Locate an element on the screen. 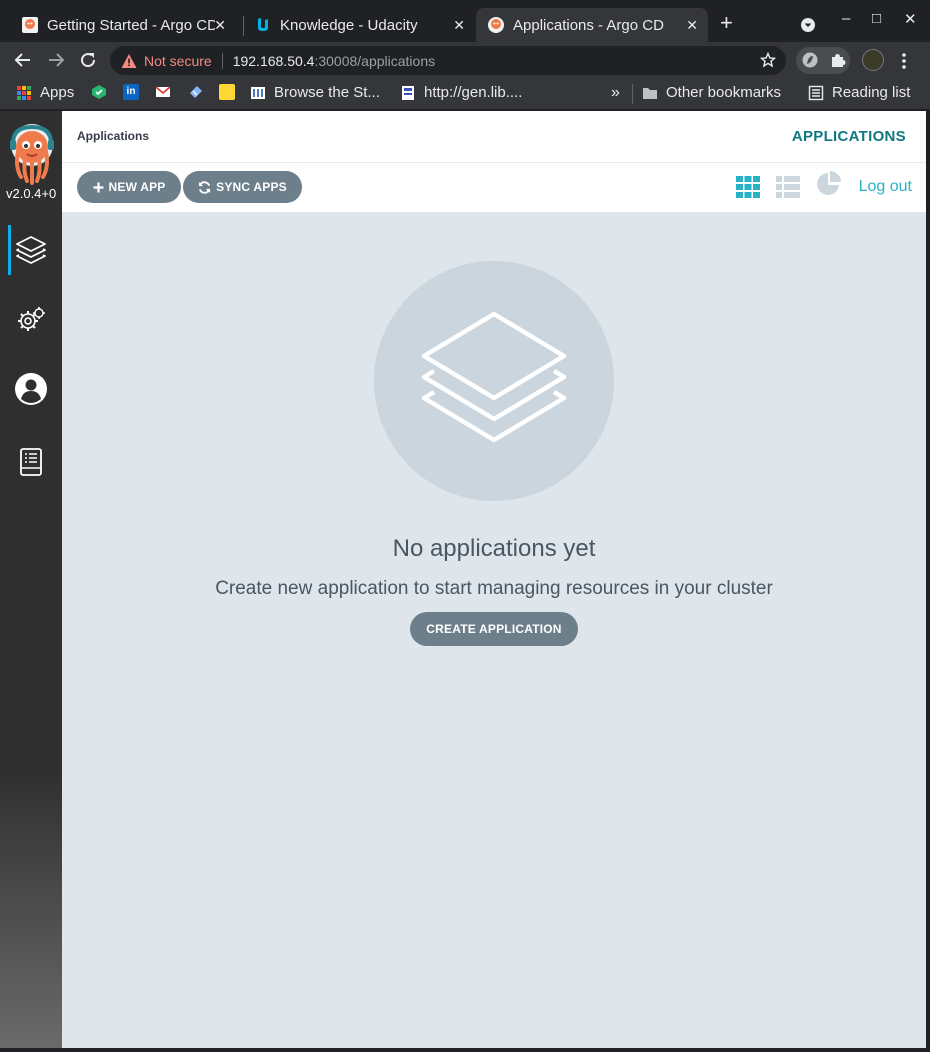  stacked-layers-icon is located at coordinates (494, 377).